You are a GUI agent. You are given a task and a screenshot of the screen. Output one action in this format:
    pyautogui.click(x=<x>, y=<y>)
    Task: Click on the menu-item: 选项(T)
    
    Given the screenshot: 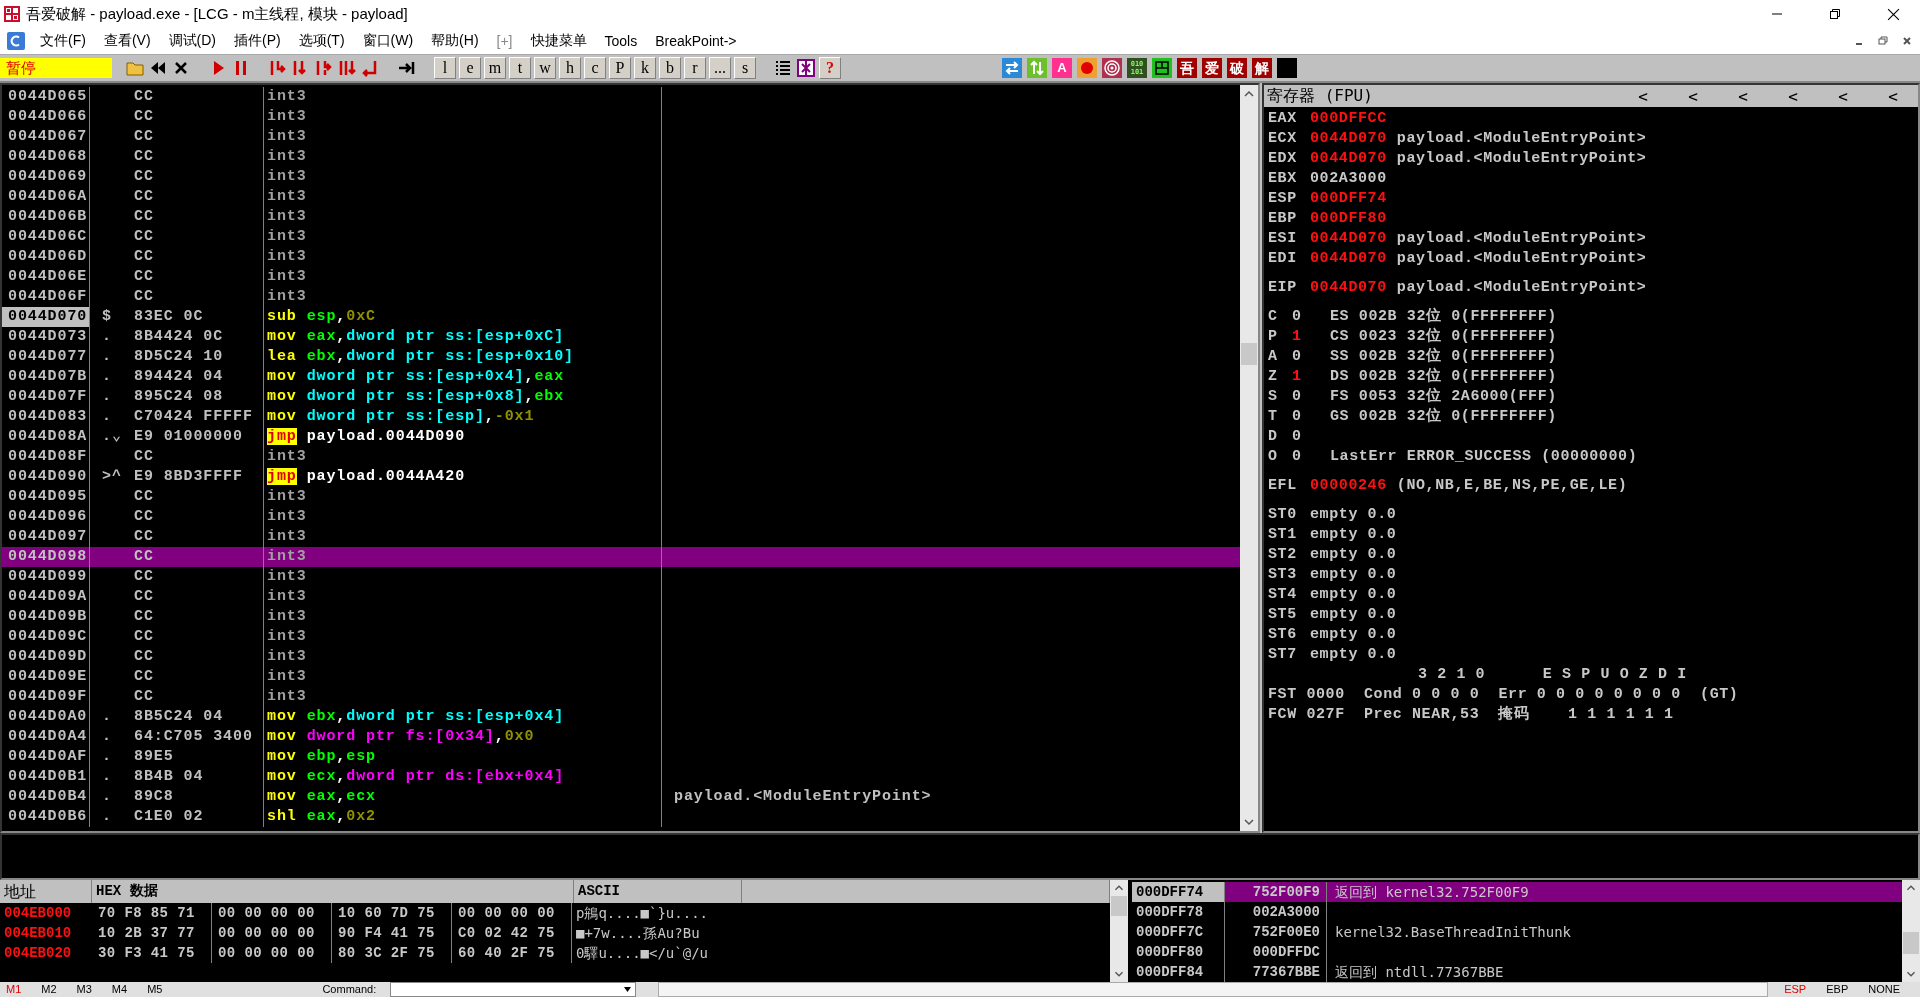 What is the action you would take?
    pyautogui.click(x=321, y=41)
    